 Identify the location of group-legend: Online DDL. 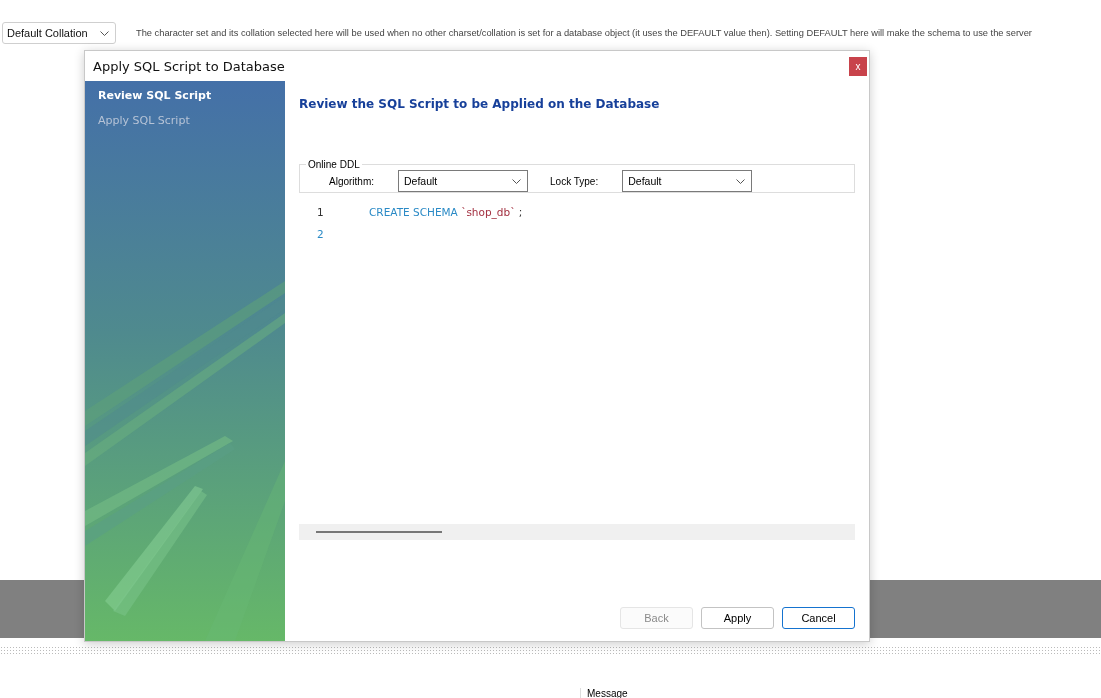
(334, 164).